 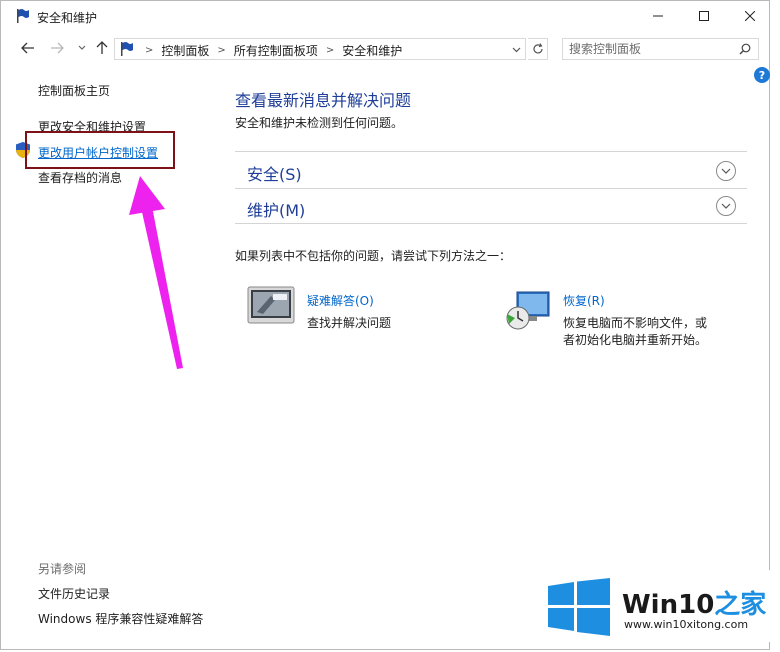 I want to click on arrow-up-icon, so click(x=102, y=47).